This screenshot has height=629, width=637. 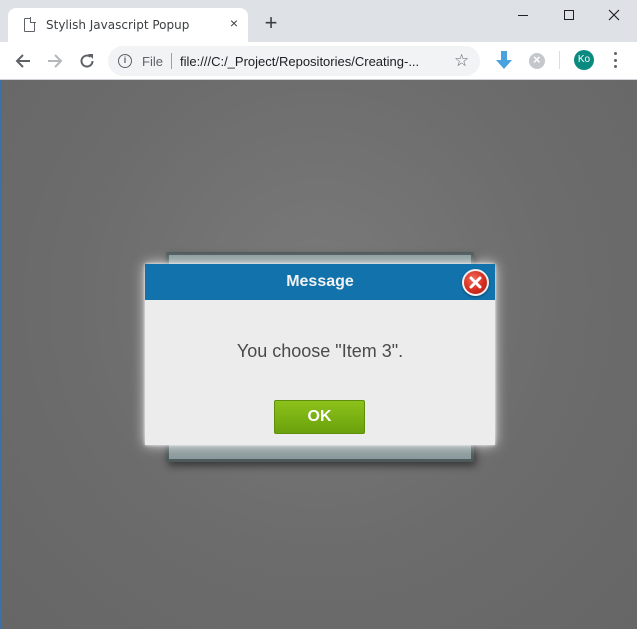 I want to click on maximize-button, so click(x=569, y=15).